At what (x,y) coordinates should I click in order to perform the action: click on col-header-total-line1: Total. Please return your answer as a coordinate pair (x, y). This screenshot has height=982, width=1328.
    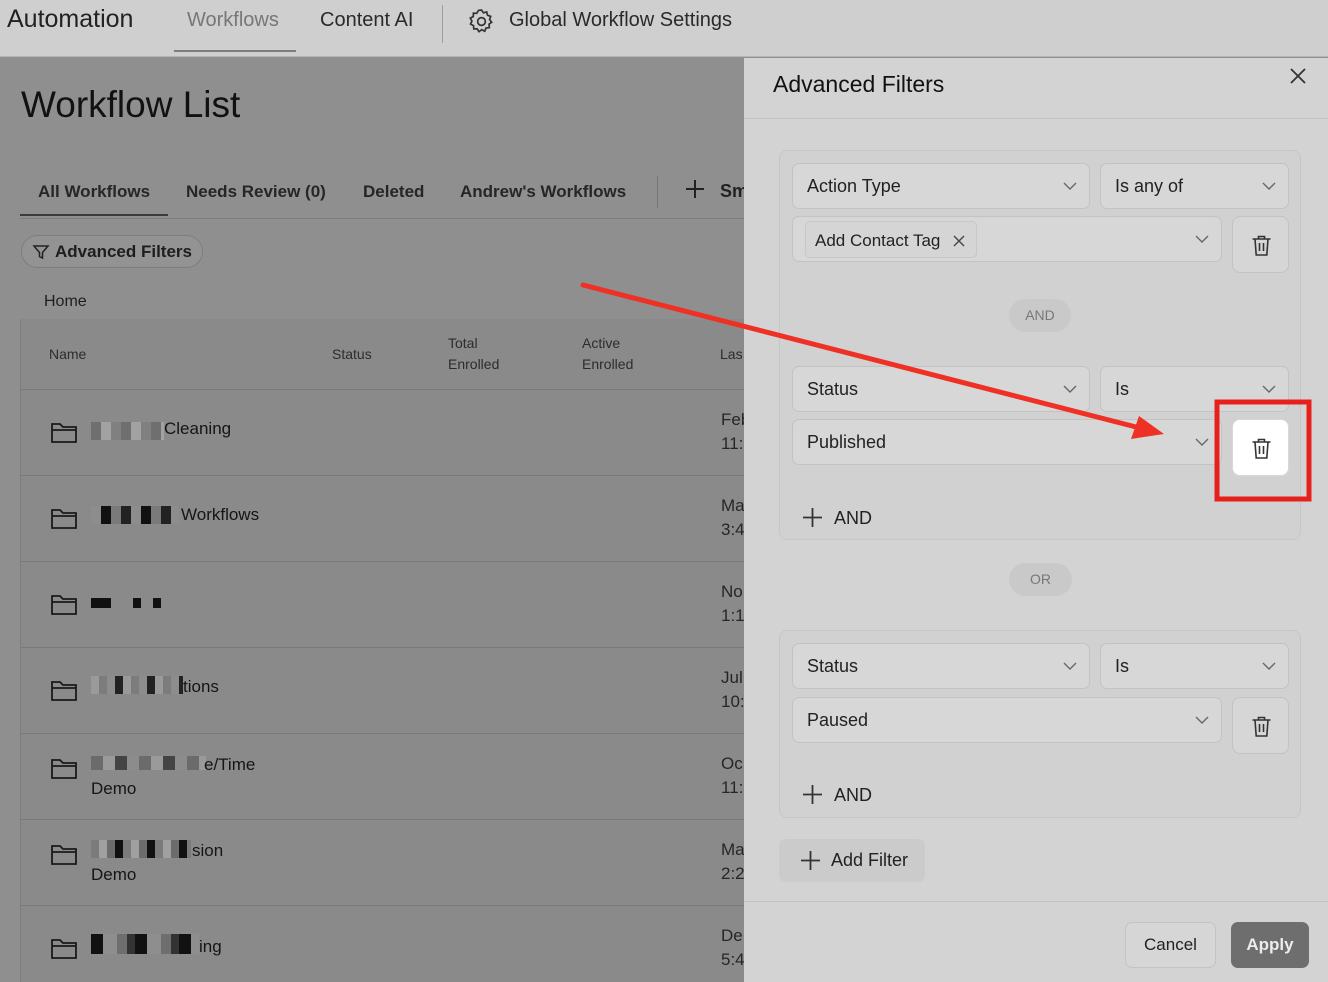
    Looking at the image, I should click on (463, 343).